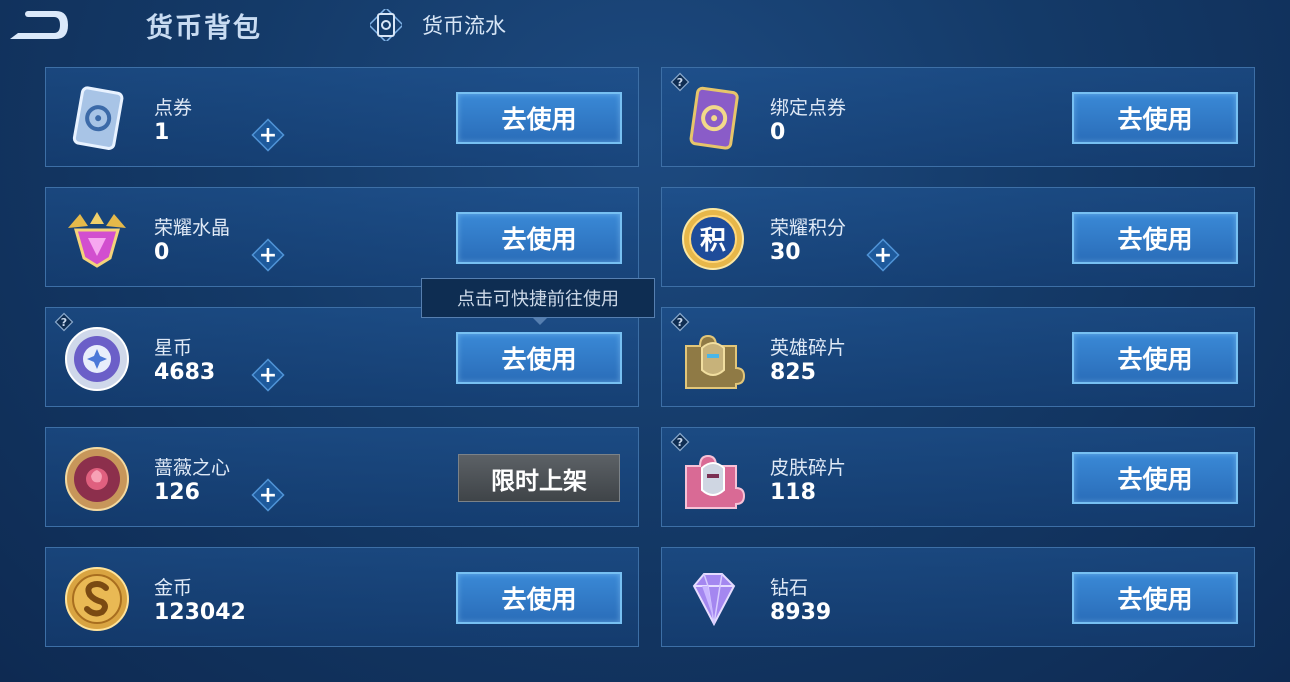 This screenshot has width=1290, height=682. Describe the element at coordinates (793, 372) in the screenshot. I see `currency-amount: 825` at that location.